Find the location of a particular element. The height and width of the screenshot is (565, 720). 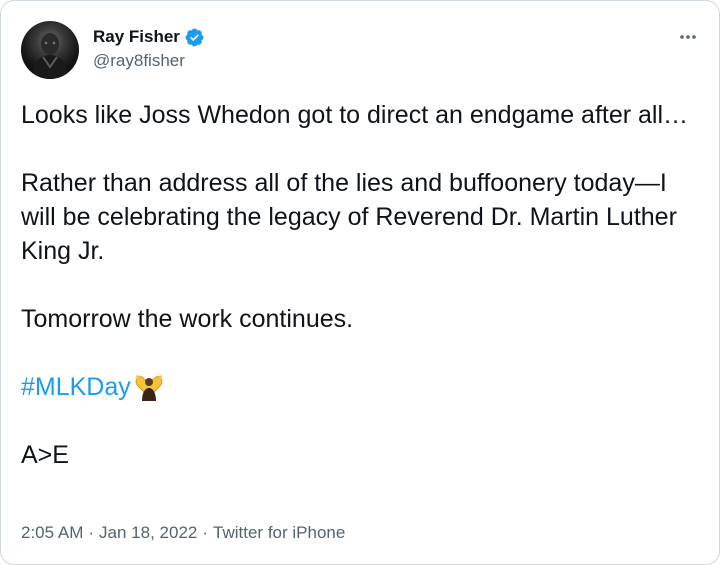

author-handle: @ray8fisher is located at coordinates (139, 61).